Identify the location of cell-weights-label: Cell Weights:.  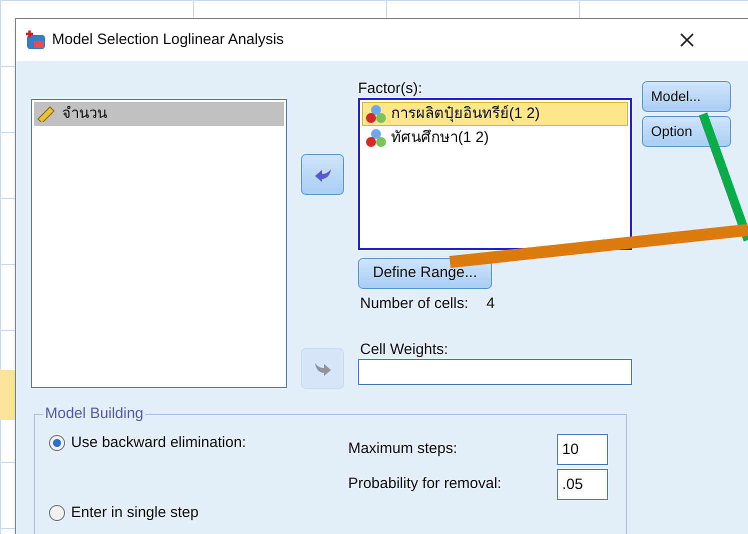
(405, 349).